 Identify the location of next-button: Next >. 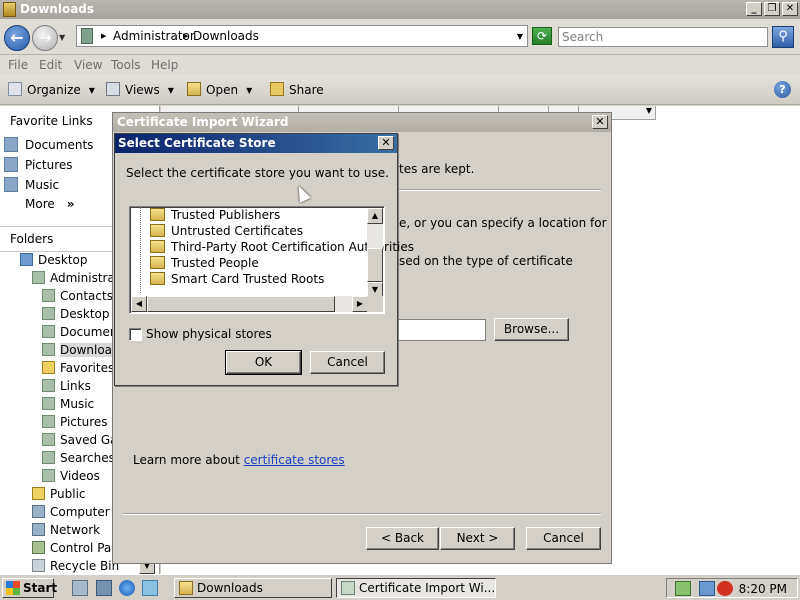
(477, 538).